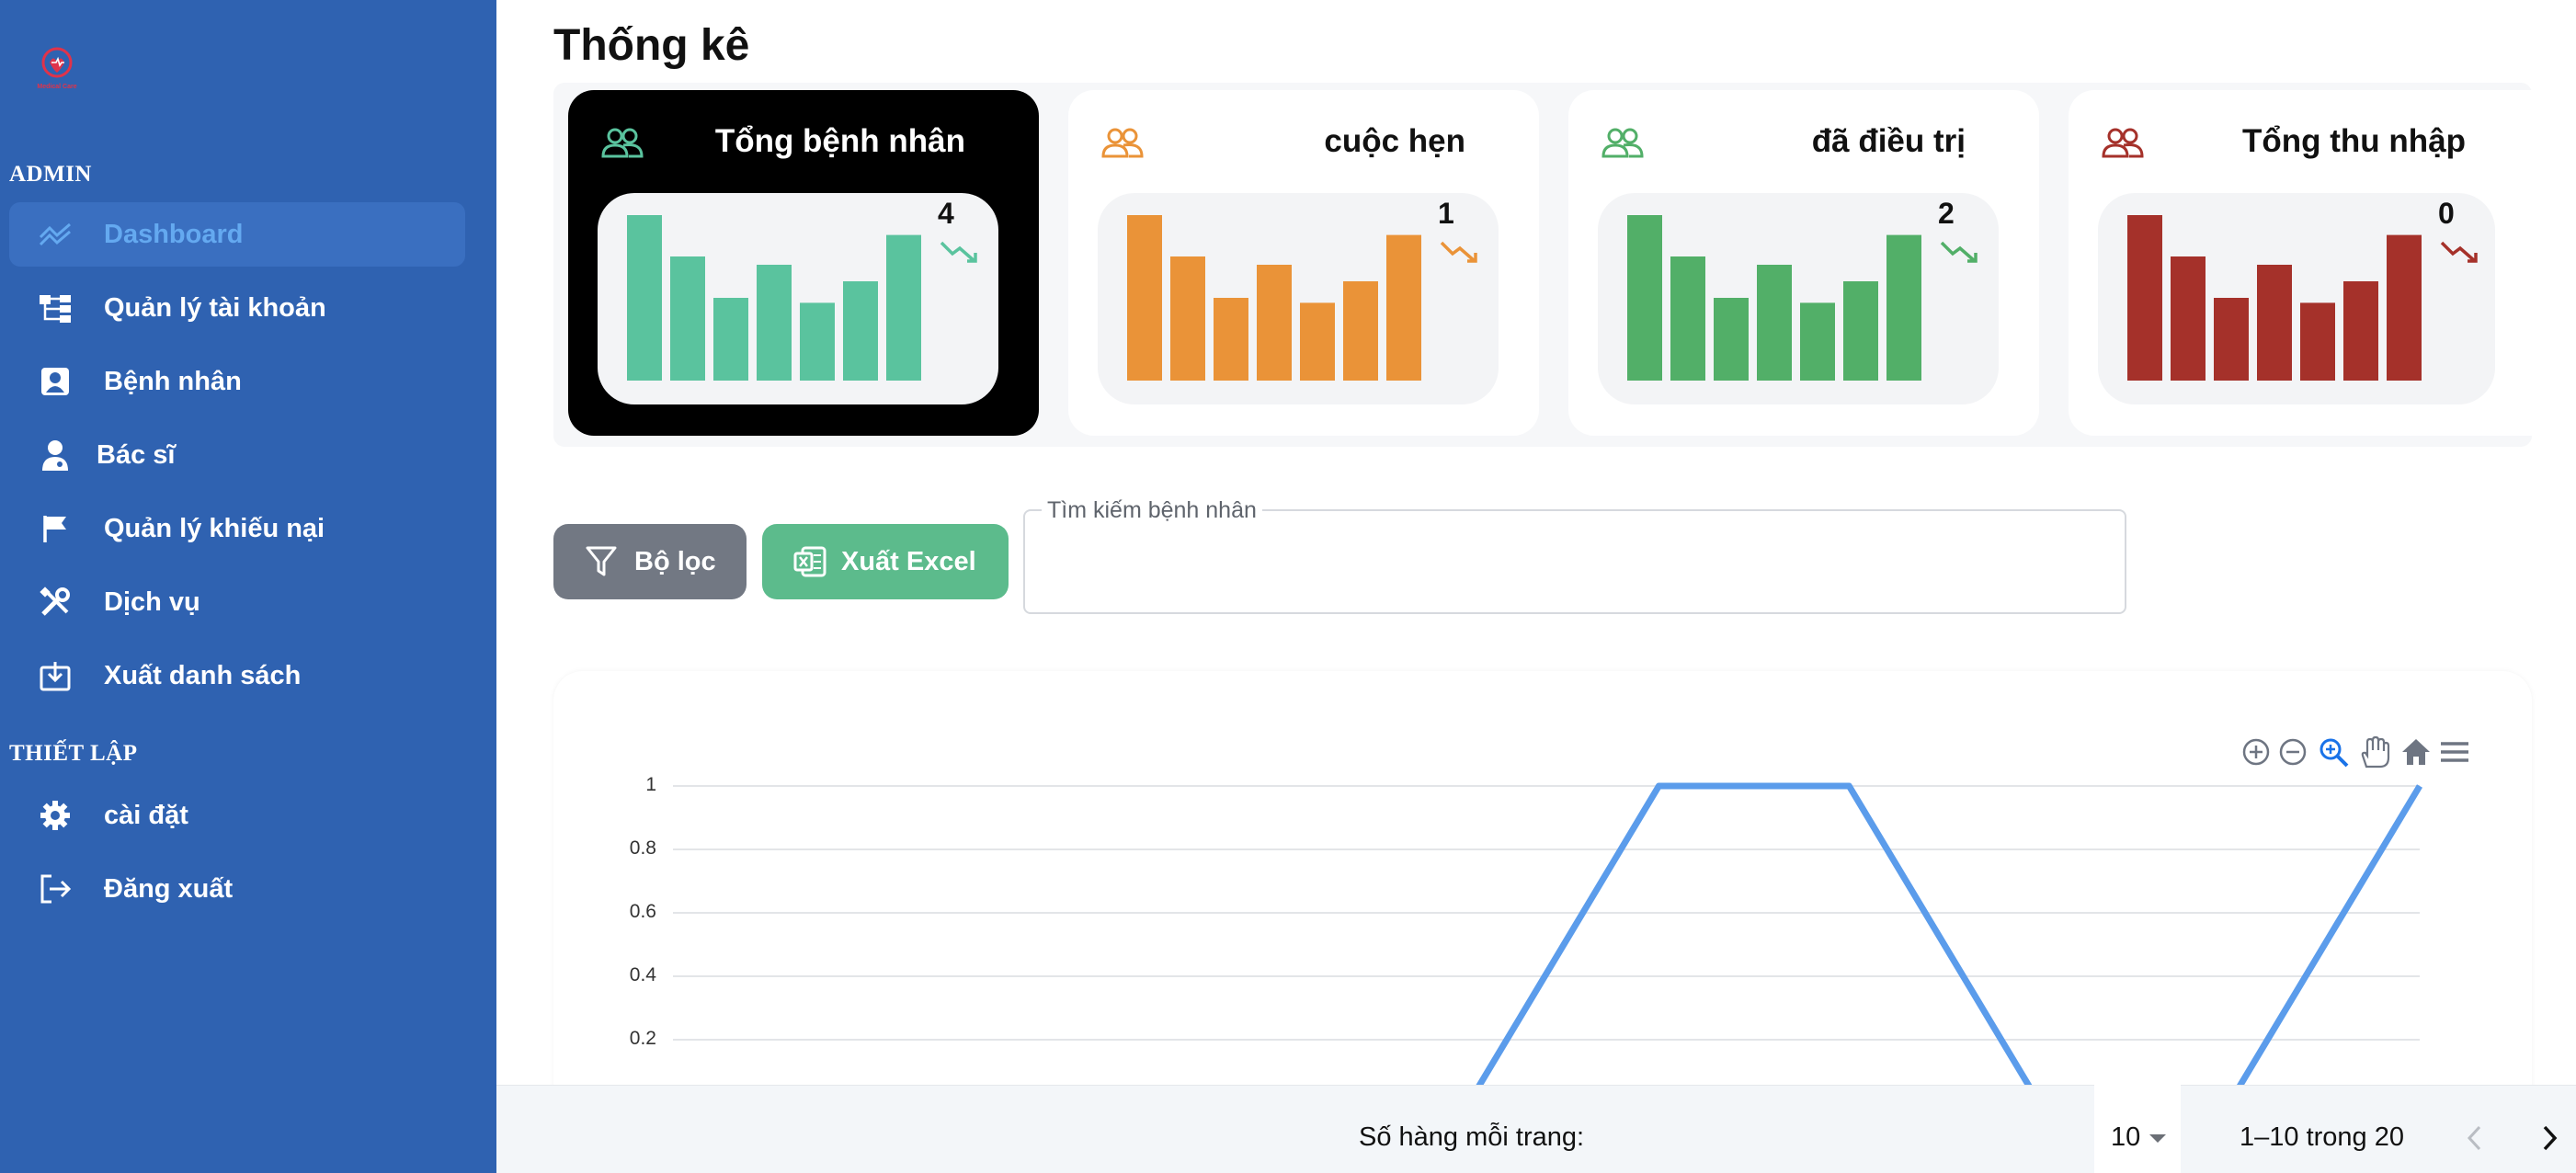 Image resolution: width=2576 pixels, height=1173 pixels. What do you see at coordinates (2446, 213) in the screenshot?
I see `card-count: 0` at bounding box center [2446, 213].